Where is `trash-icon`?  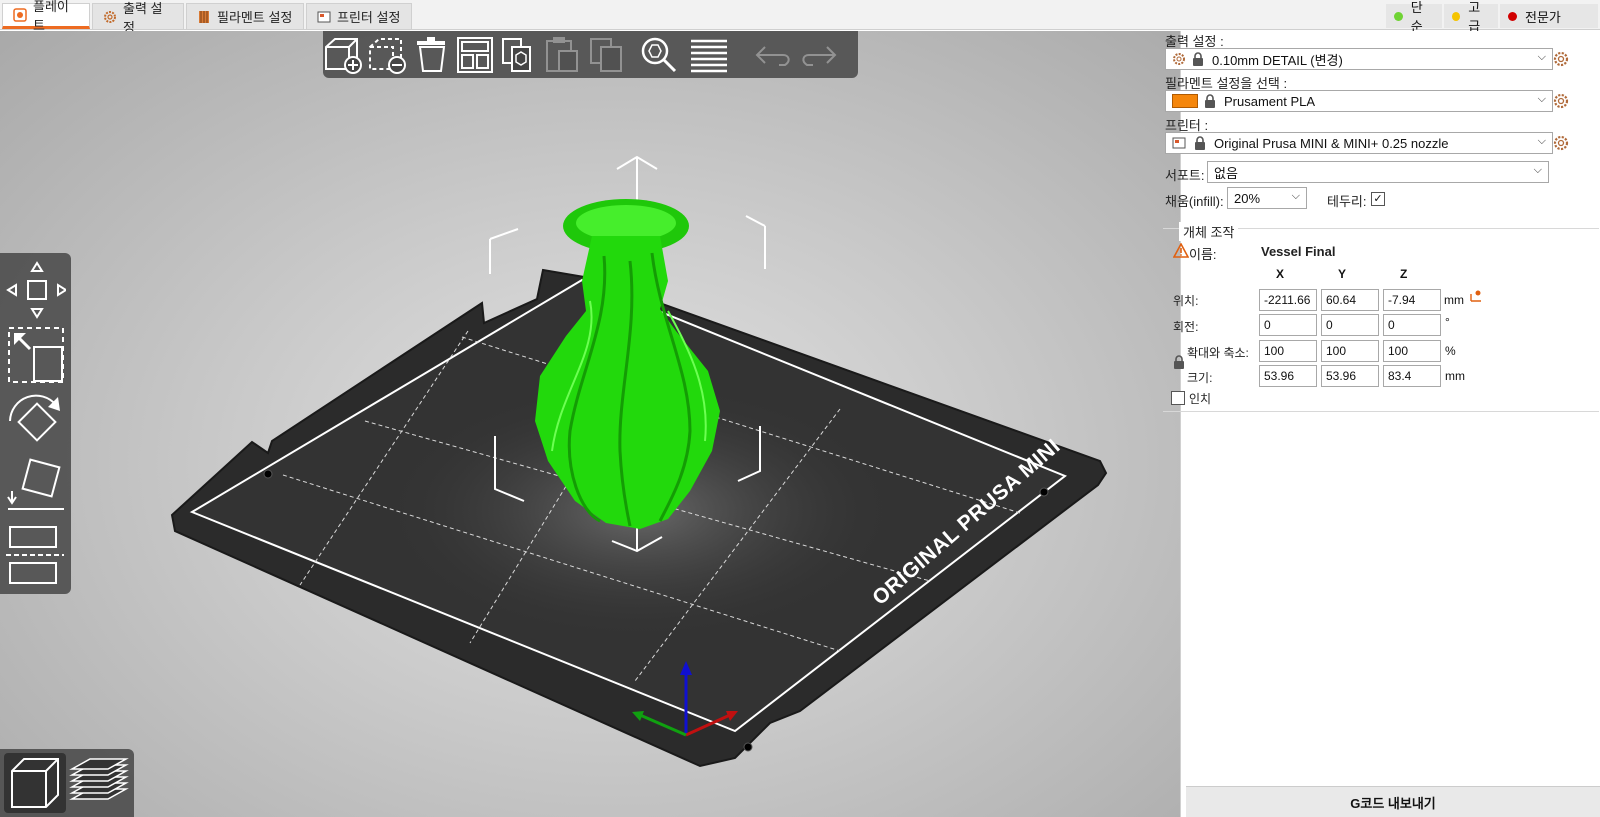
trash-icon is located at coordinates (431, 54).